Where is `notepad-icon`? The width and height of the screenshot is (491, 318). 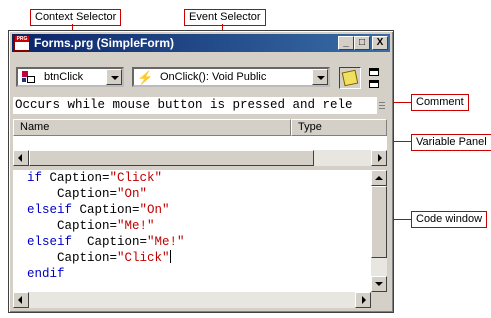 notepad-icon is located at coordinates (350, 78).